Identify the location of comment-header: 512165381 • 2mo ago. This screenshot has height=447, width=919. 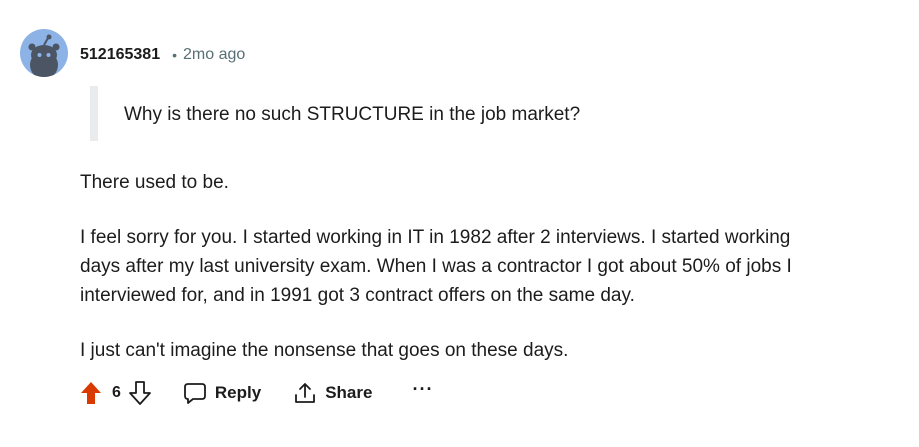
(162, 55).